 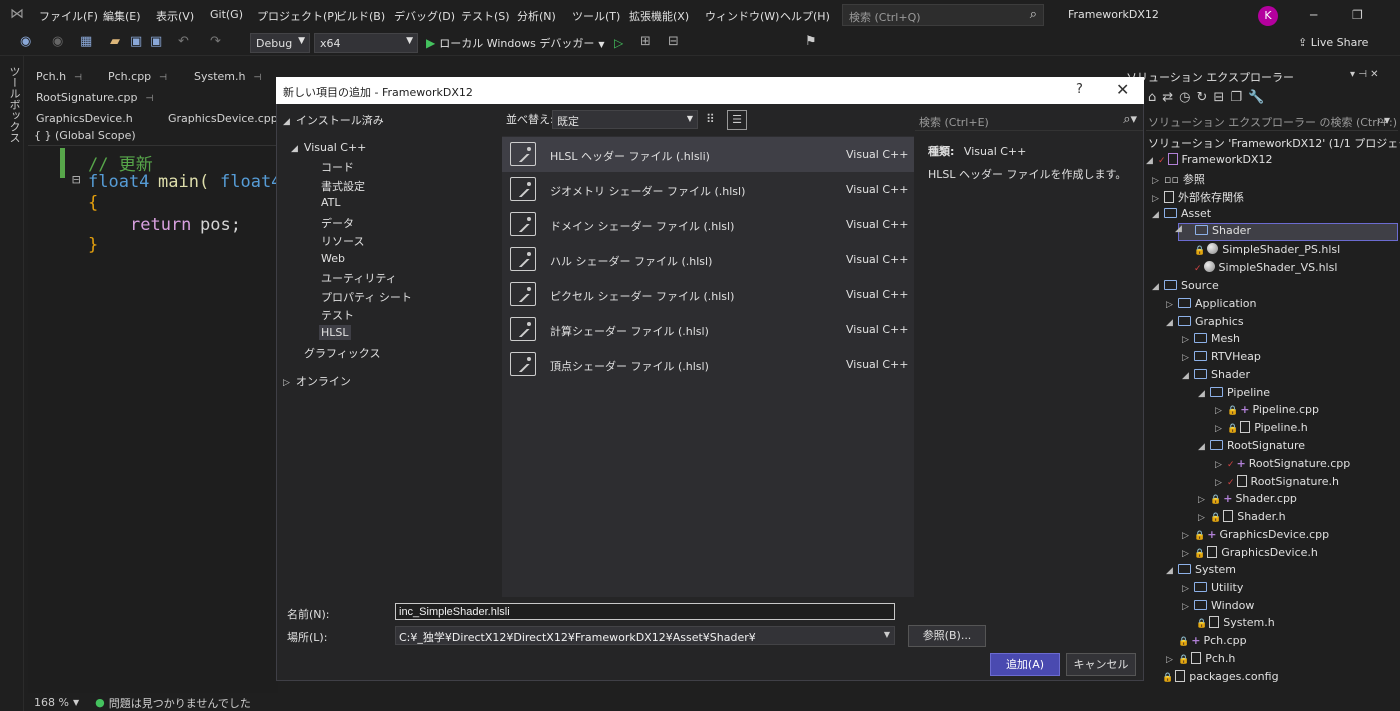 I want to click on nav-online: ▷ オンライン, so click(x=317, y=381).